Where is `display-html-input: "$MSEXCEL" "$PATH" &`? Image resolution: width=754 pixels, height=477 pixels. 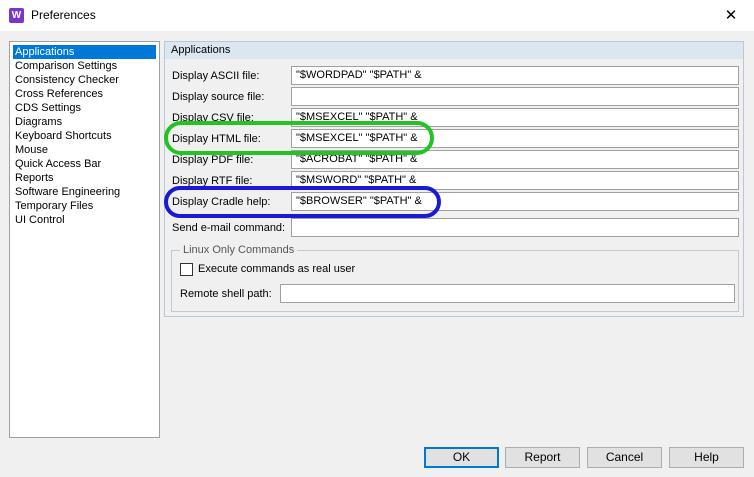
display-html-input: "$MSEXCEL" "$PATH" & is located at coordinates (515, 138).